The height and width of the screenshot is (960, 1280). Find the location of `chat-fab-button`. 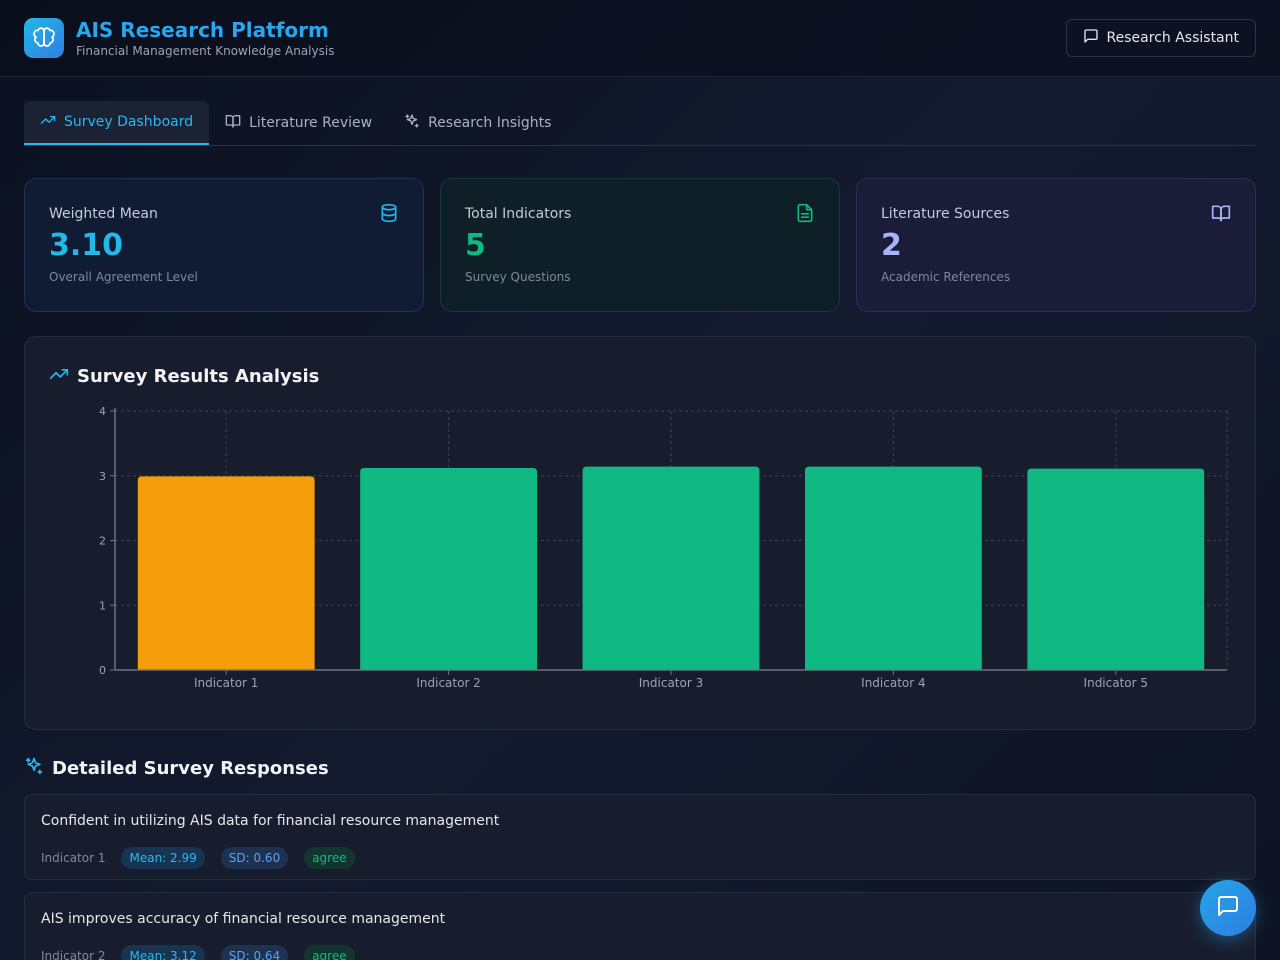

chat-fab-button is located at coordinates (1228, 908).